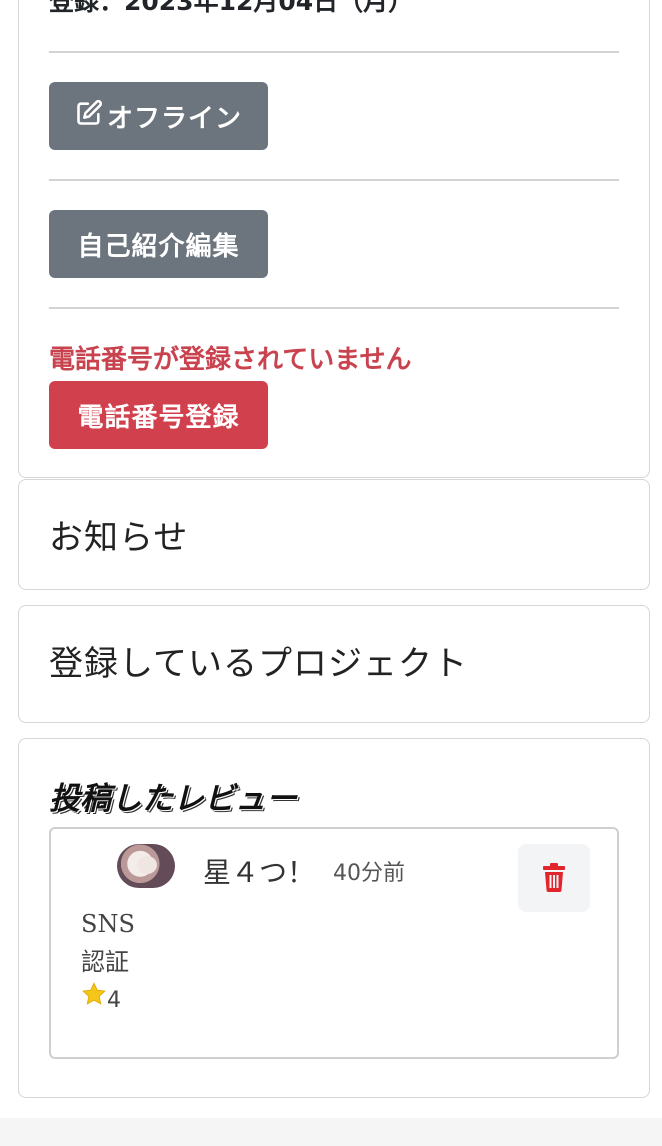 The image size is (662, 1146). I want to click on edit-icon, so click(89, 116).